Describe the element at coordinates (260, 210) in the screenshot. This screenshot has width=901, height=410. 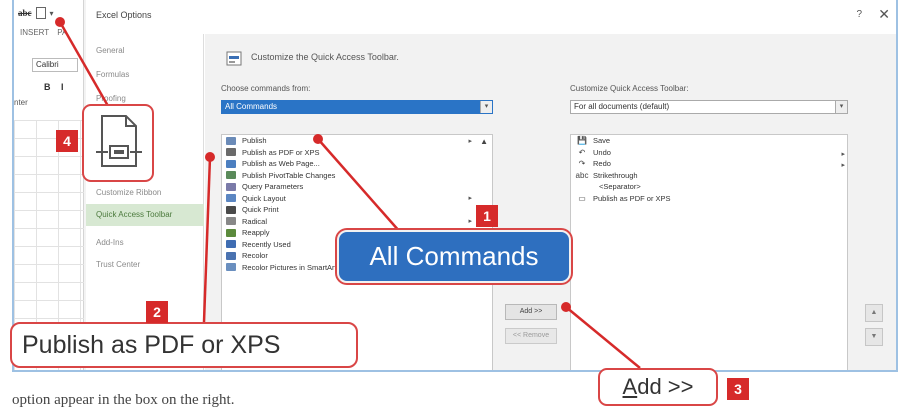
I see `command-label: Quick Print` at that location.